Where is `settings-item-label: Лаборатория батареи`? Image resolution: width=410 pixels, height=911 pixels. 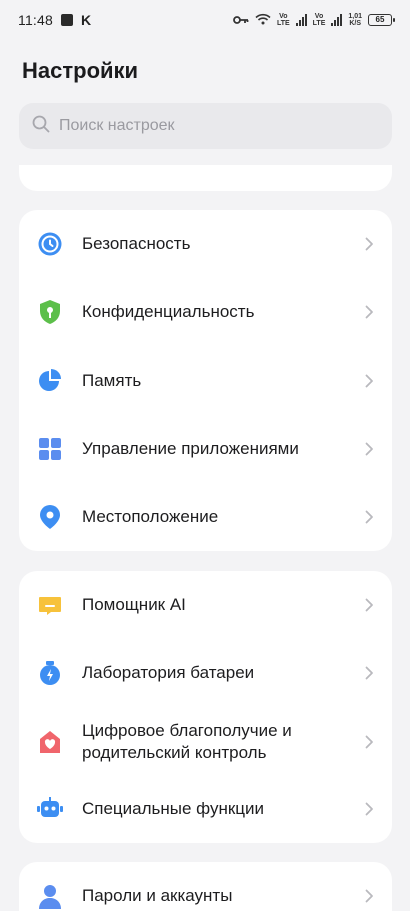 settings-item-label: Лаборатория батареи is located at coordinates (168, 672).